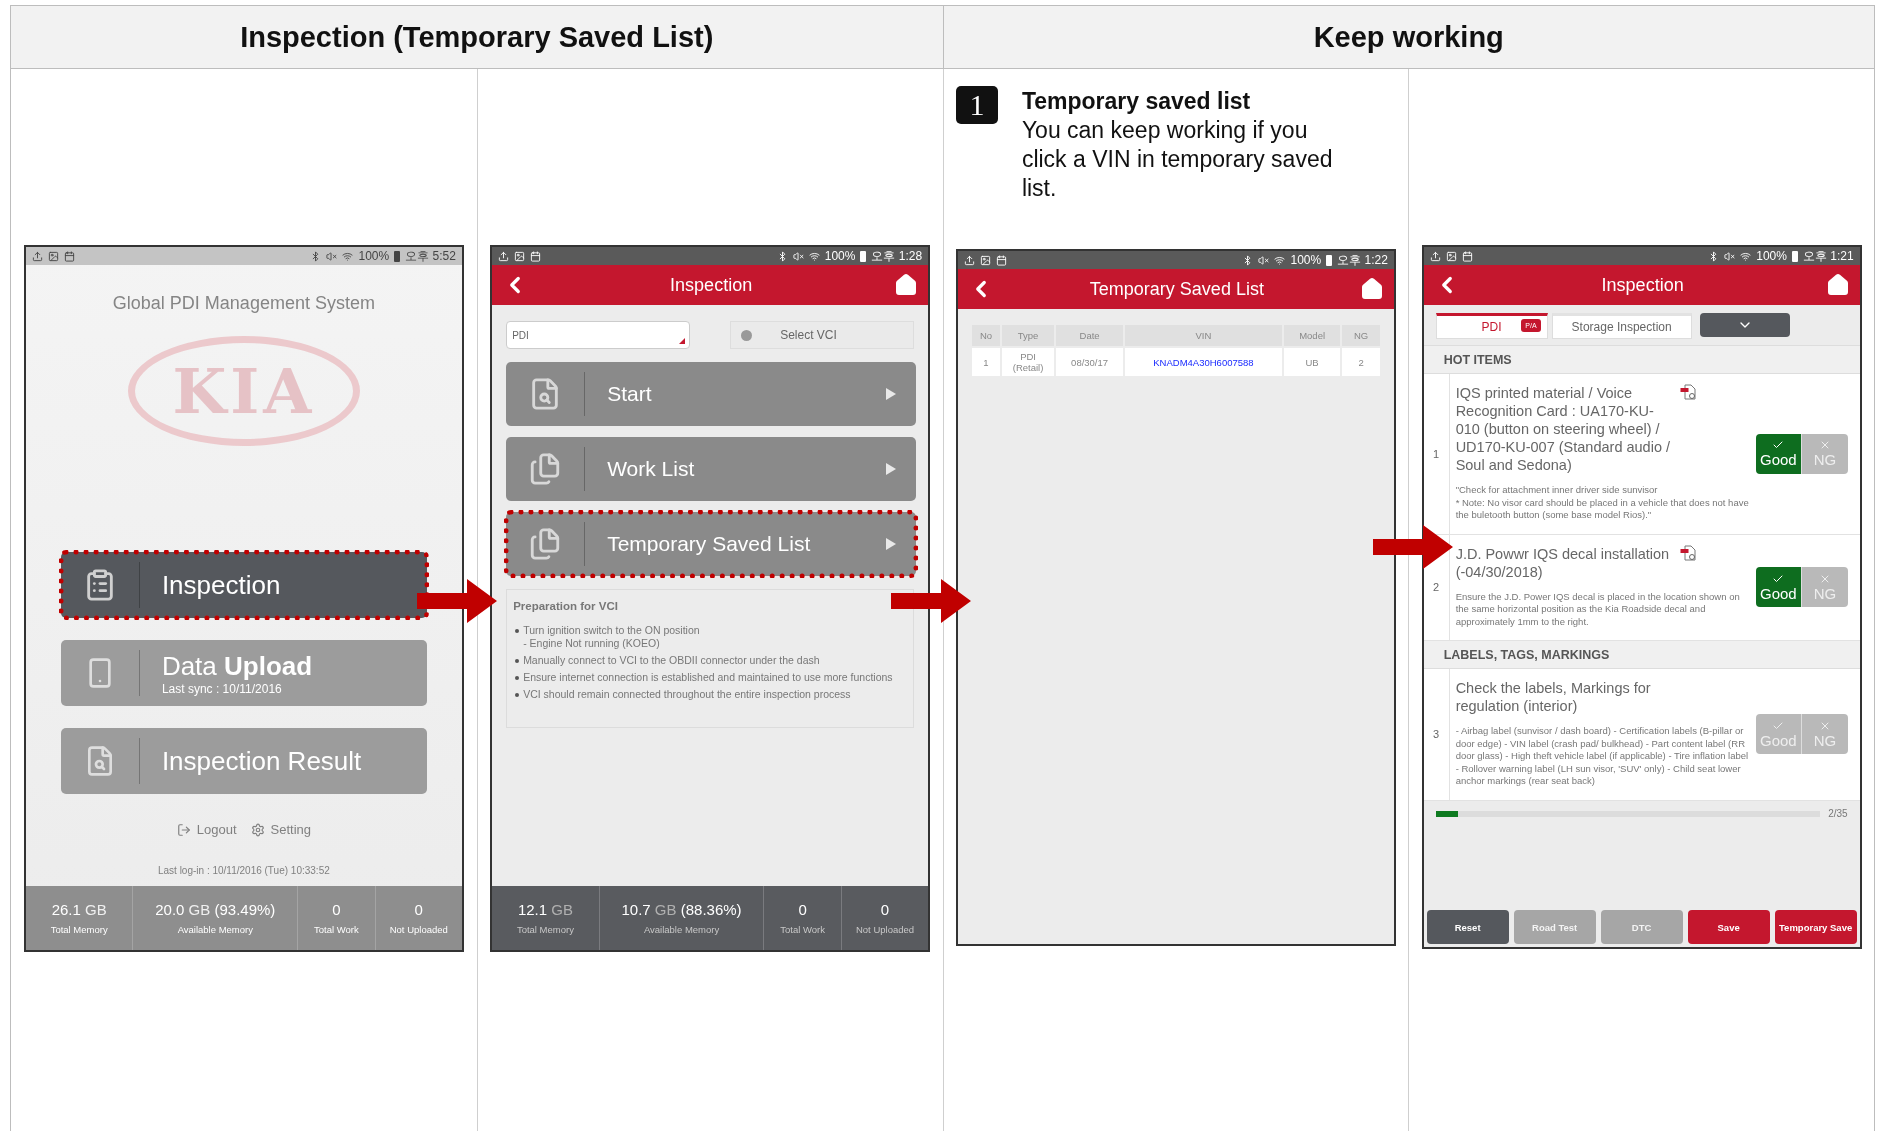 The height and width of the screenshot is (1131, 1883). What do you see at coordinates (1090, 362) in the screenshot?
I see `table-cell: 08/30/17` at bounding box center [1090, 362].